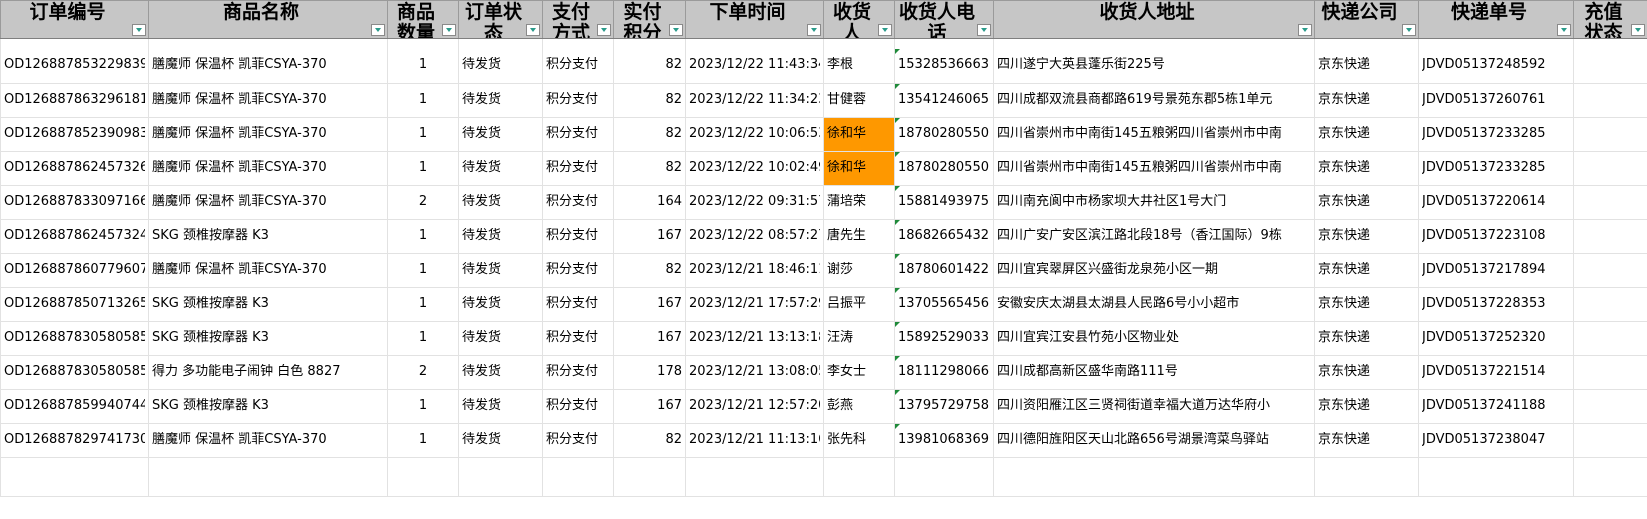 This screenshot has width=1647, height=519. Describe the element at coordinates (944, 338) in the screenshot. I see `cell-phone: 15892529033` at that location.